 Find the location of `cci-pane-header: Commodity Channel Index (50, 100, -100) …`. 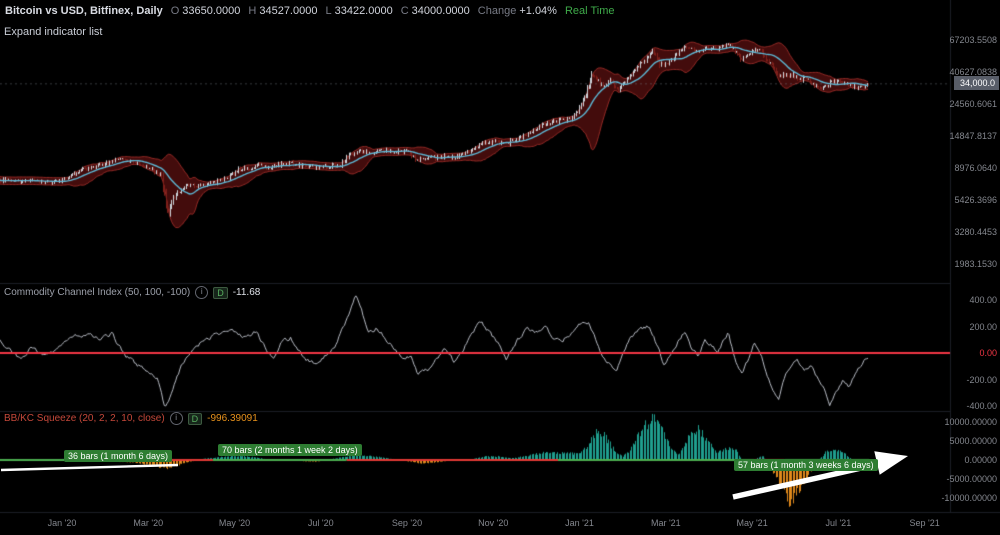

cci-pane-header: Commodity Channel Index (50, 100, -100) … is located at coordinates (132, 292).